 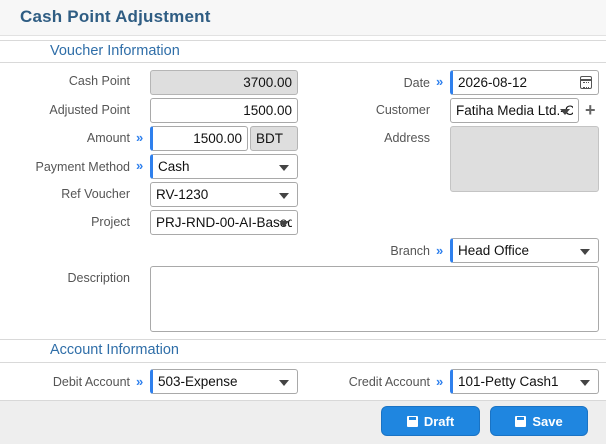 What do you see at coordinates (586, 82) in the screenshot?
I see `calendar-icon` at bounding box center [586, 82].